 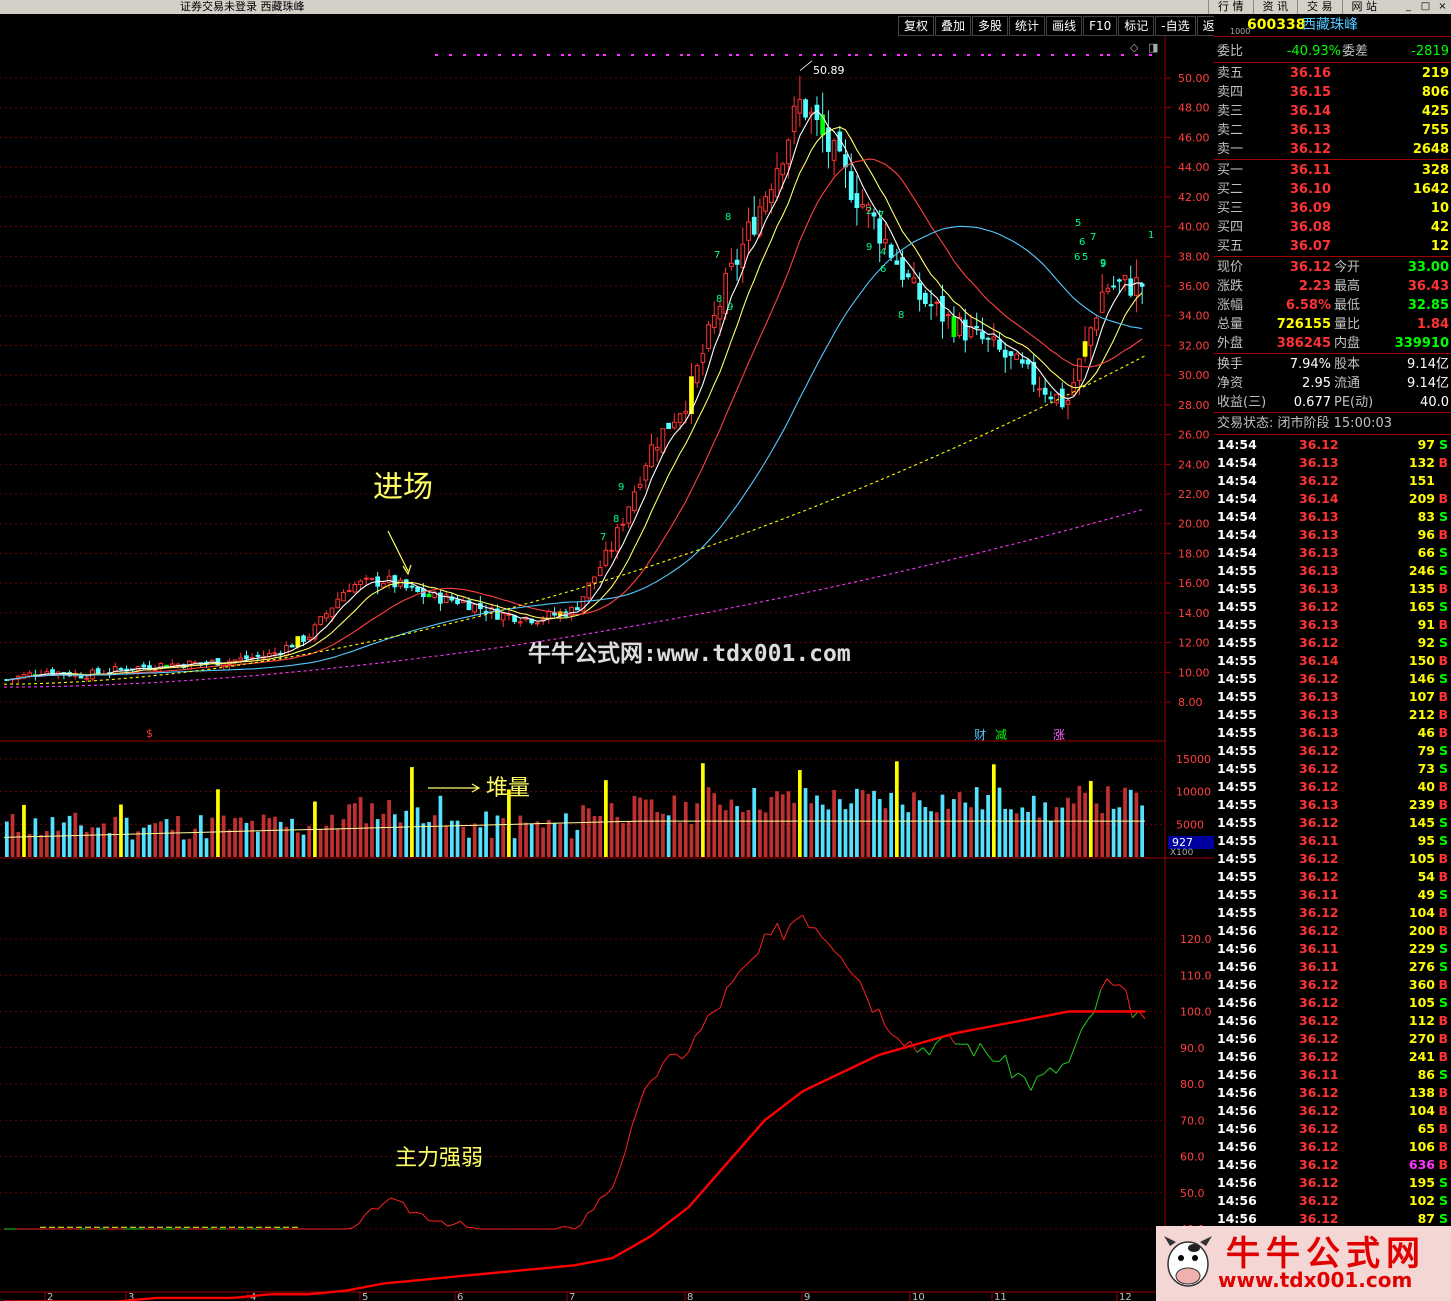 What do you see at coordinates (1310, 149) in the screenshot?
I see `ask-price: 36.12` at bounding box center [1310, 149].